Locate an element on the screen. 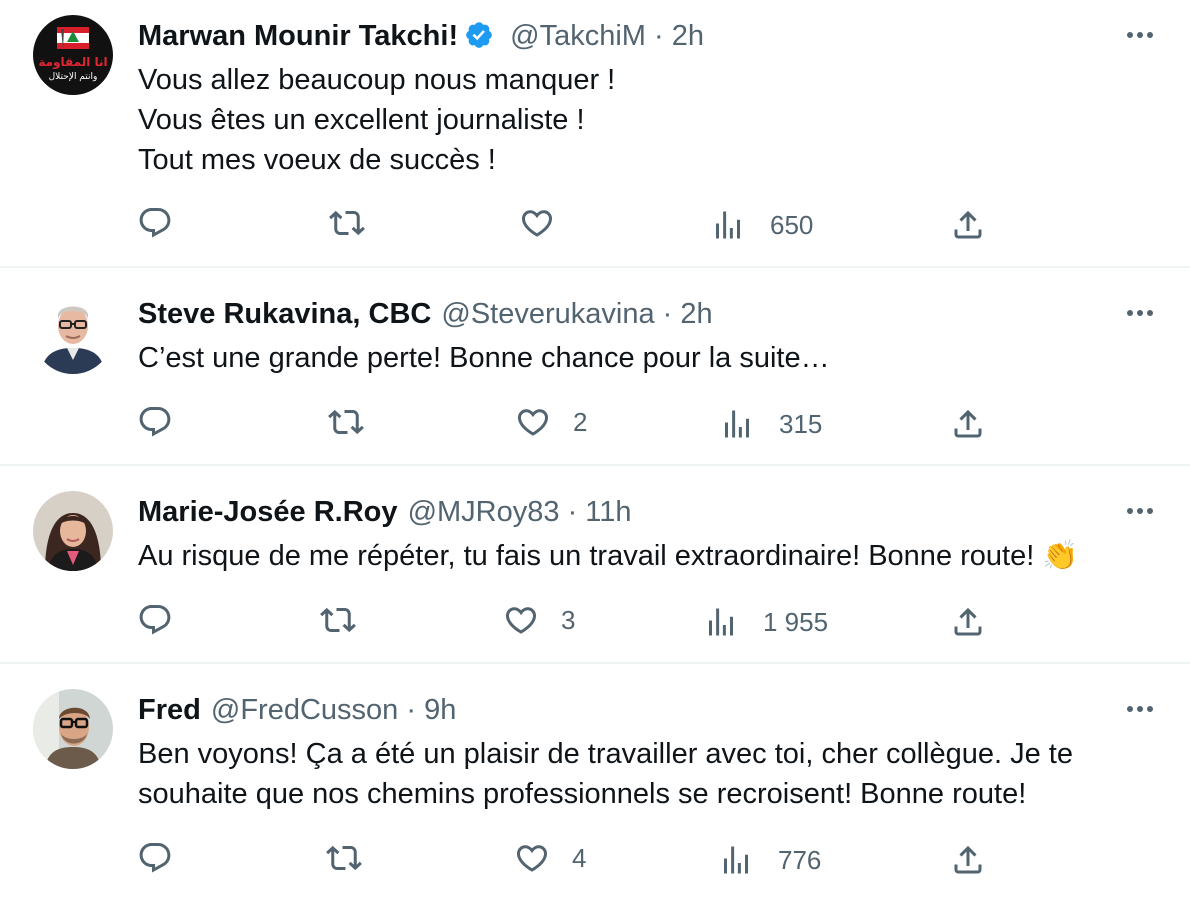 This screenshot has height=902, width=1190. avatar-image is located at coordinates (73, 729).